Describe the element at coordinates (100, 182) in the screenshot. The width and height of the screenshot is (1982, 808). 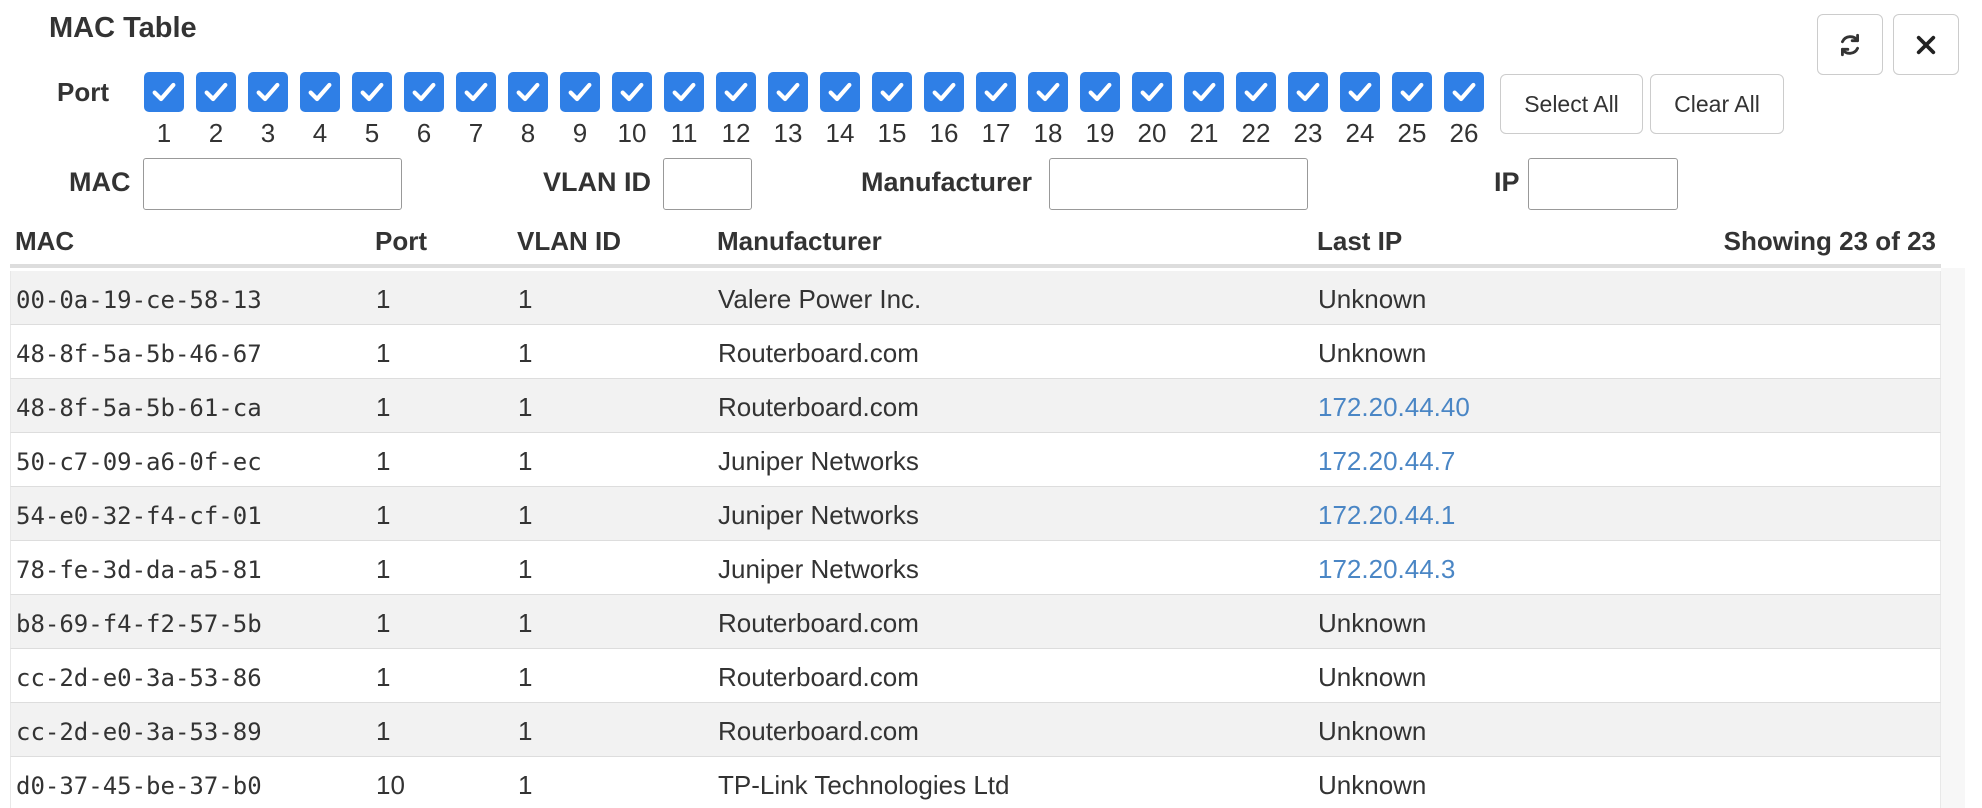
I see `mac-filter-label: MAC` at that location.